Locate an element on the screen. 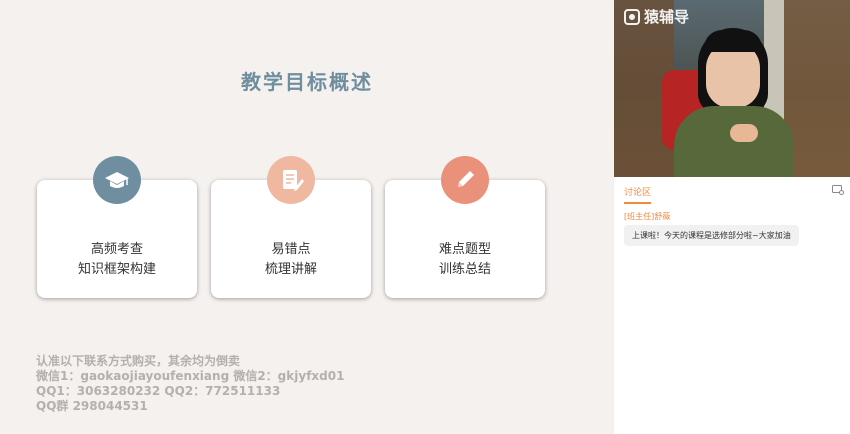 The width and height of the screenshot is (850, 434). logo-icon is located at coordinates (632, 16).